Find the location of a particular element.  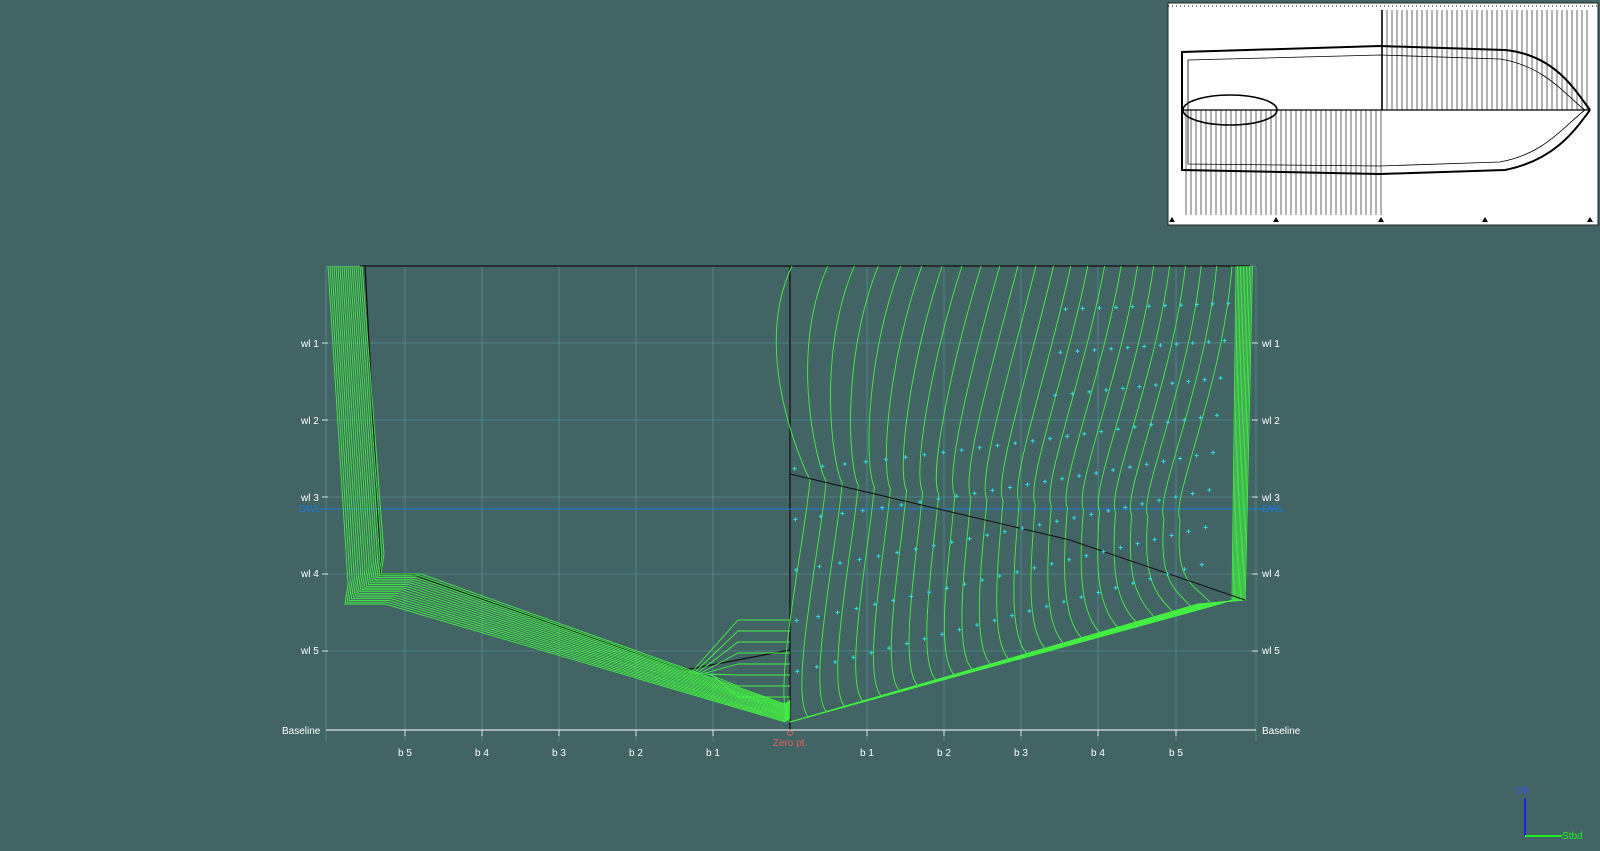

wl-label-right: wl 5 is located at coordinates (1270, 651).